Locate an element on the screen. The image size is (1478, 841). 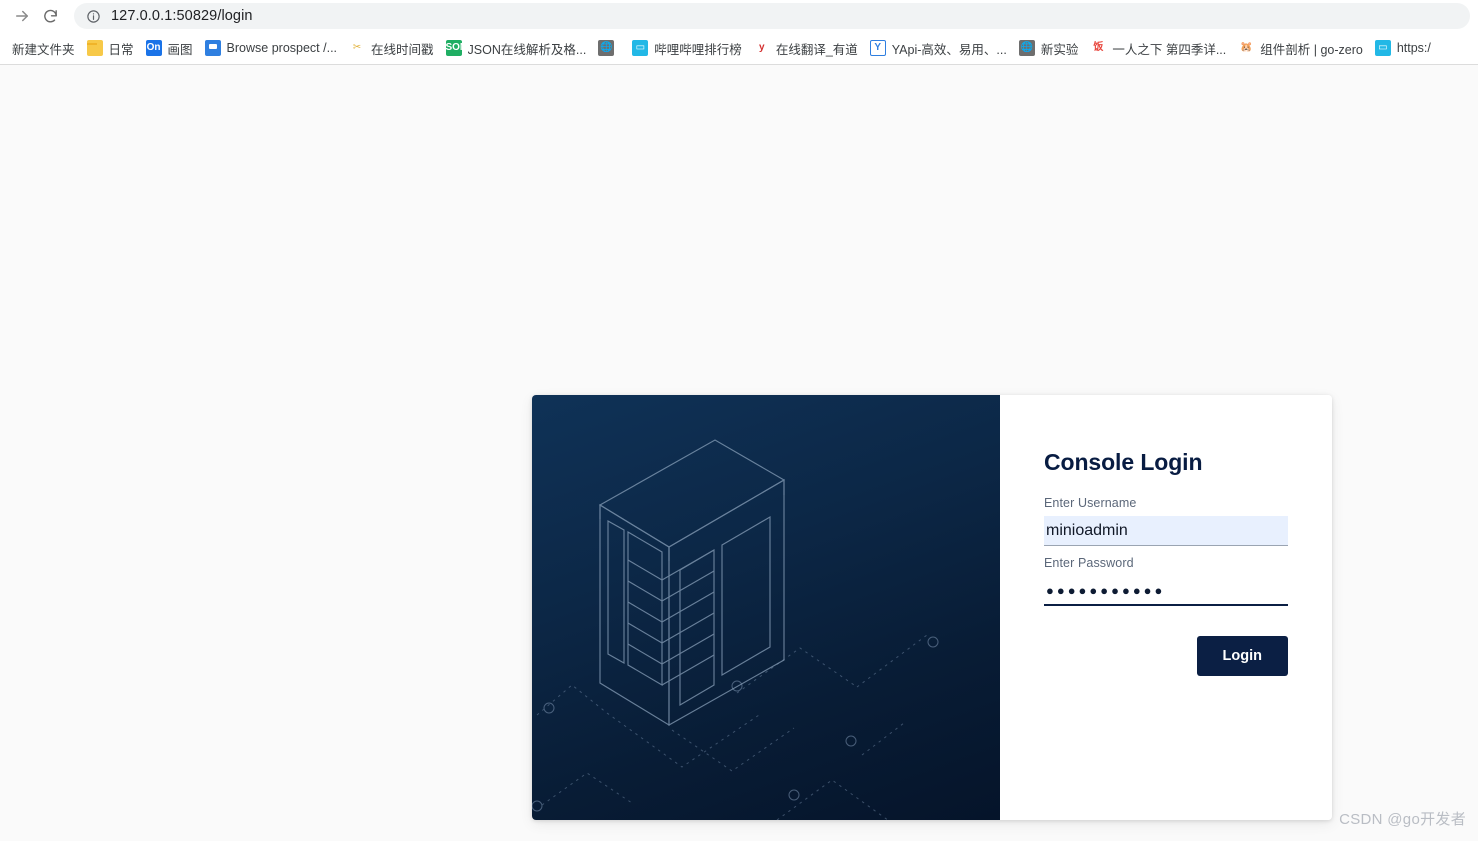
password-label: Enter Password is located at coordinates (1089, 563).